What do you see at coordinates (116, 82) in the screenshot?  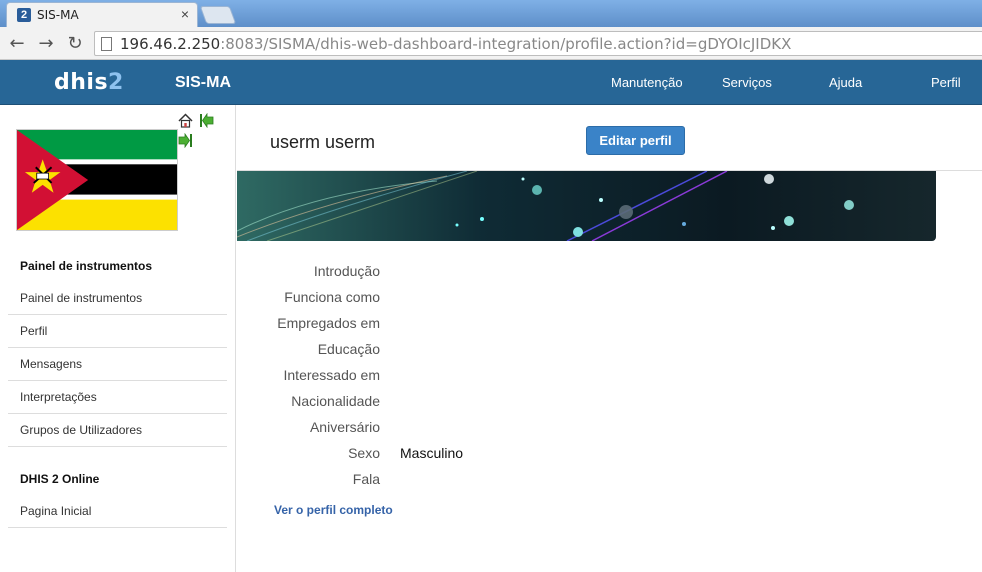 I see `logo-number: 2` at bounding box center [116, 82].